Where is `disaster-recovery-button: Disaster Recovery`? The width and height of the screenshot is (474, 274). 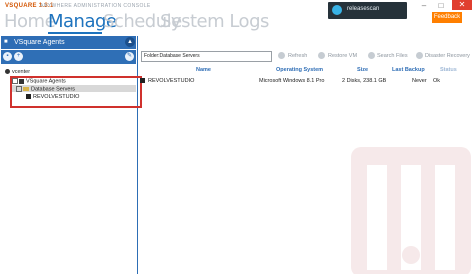
disaster-recovery-button: Disaster Recovery is located at coordinates (447, 56).